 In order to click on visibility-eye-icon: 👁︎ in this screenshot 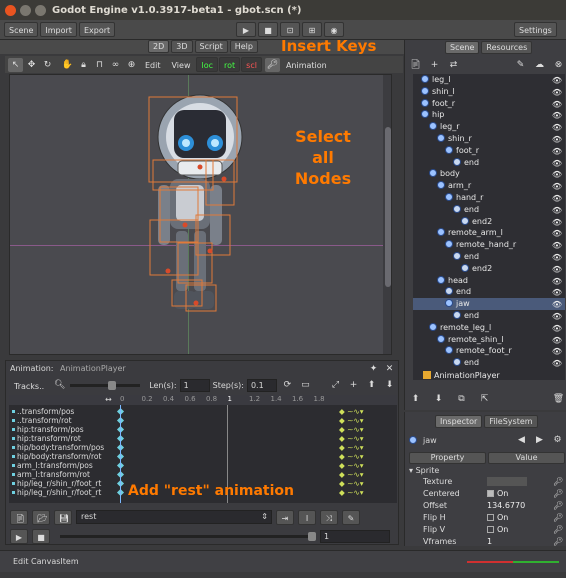, I will do `click(557, 364)`.